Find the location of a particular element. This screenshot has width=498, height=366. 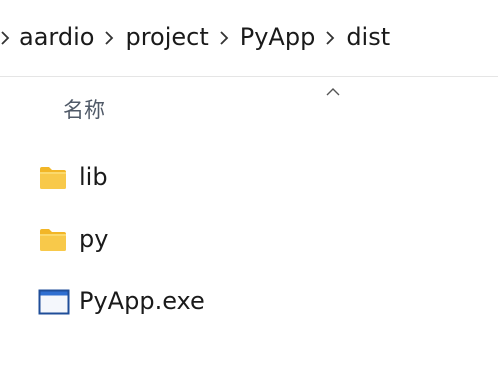

file-name: py is located at coordinates (94, 239).